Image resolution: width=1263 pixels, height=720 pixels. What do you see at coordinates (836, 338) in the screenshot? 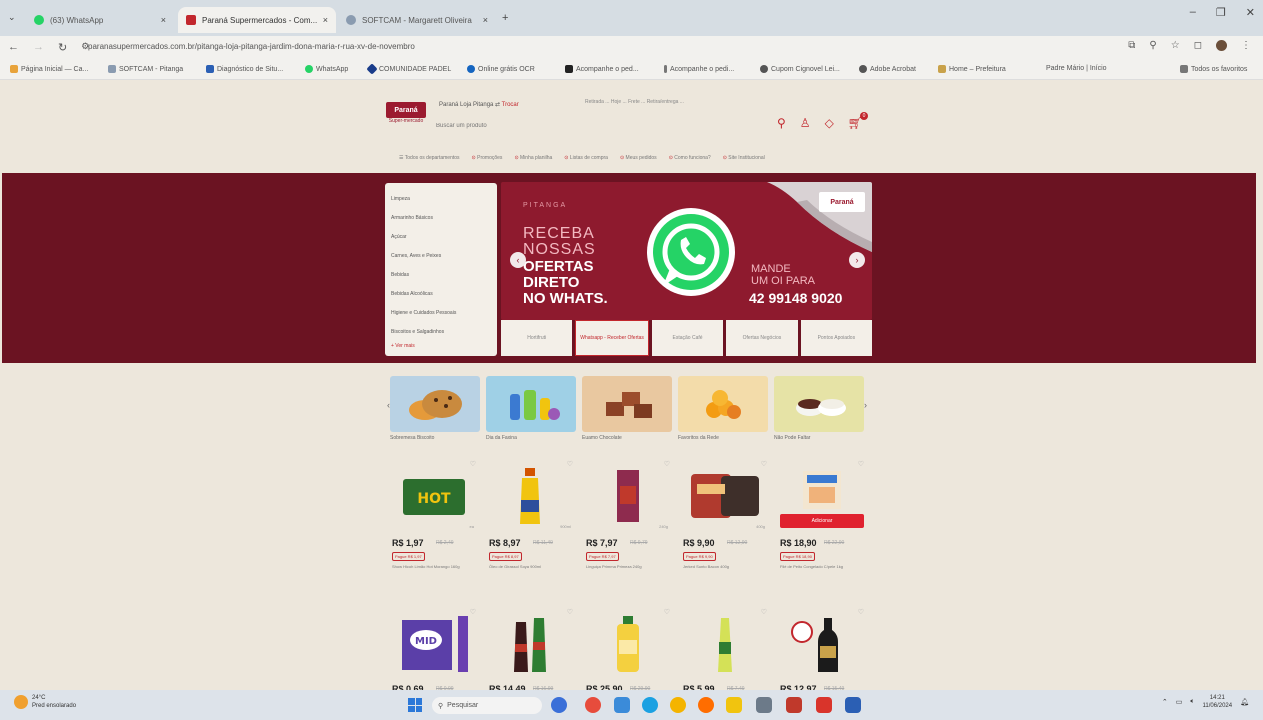
I see `banner-tab: Pontos Apoiados` at bounding box center [836, 338].